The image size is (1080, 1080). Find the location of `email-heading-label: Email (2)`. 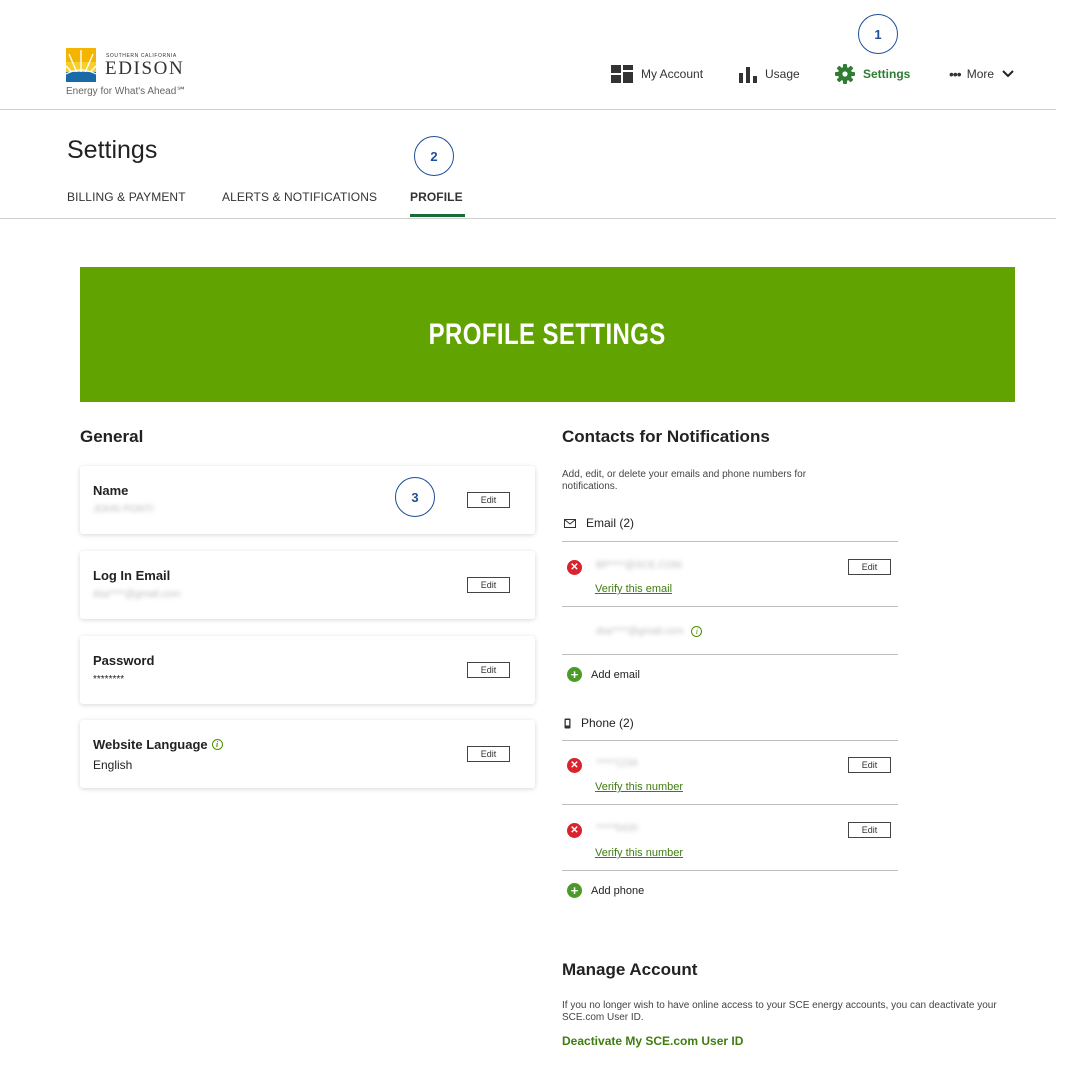

email-heading-label: Email (2) is located at coordinates (610, 523).